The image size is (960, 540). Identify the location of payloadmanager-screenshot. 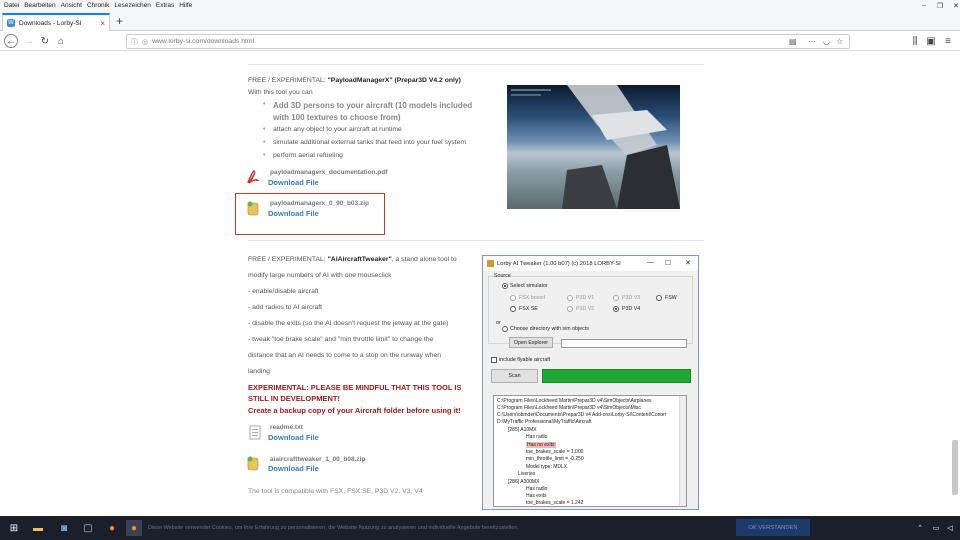
(593, 147).